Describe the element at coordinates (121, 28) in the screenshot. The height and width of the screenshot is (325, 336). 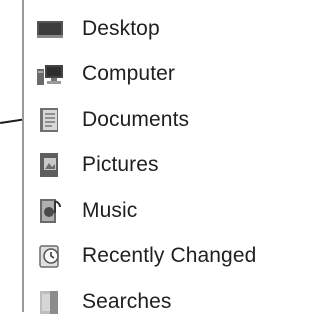
I see `nav-label: Desktop` at that location.